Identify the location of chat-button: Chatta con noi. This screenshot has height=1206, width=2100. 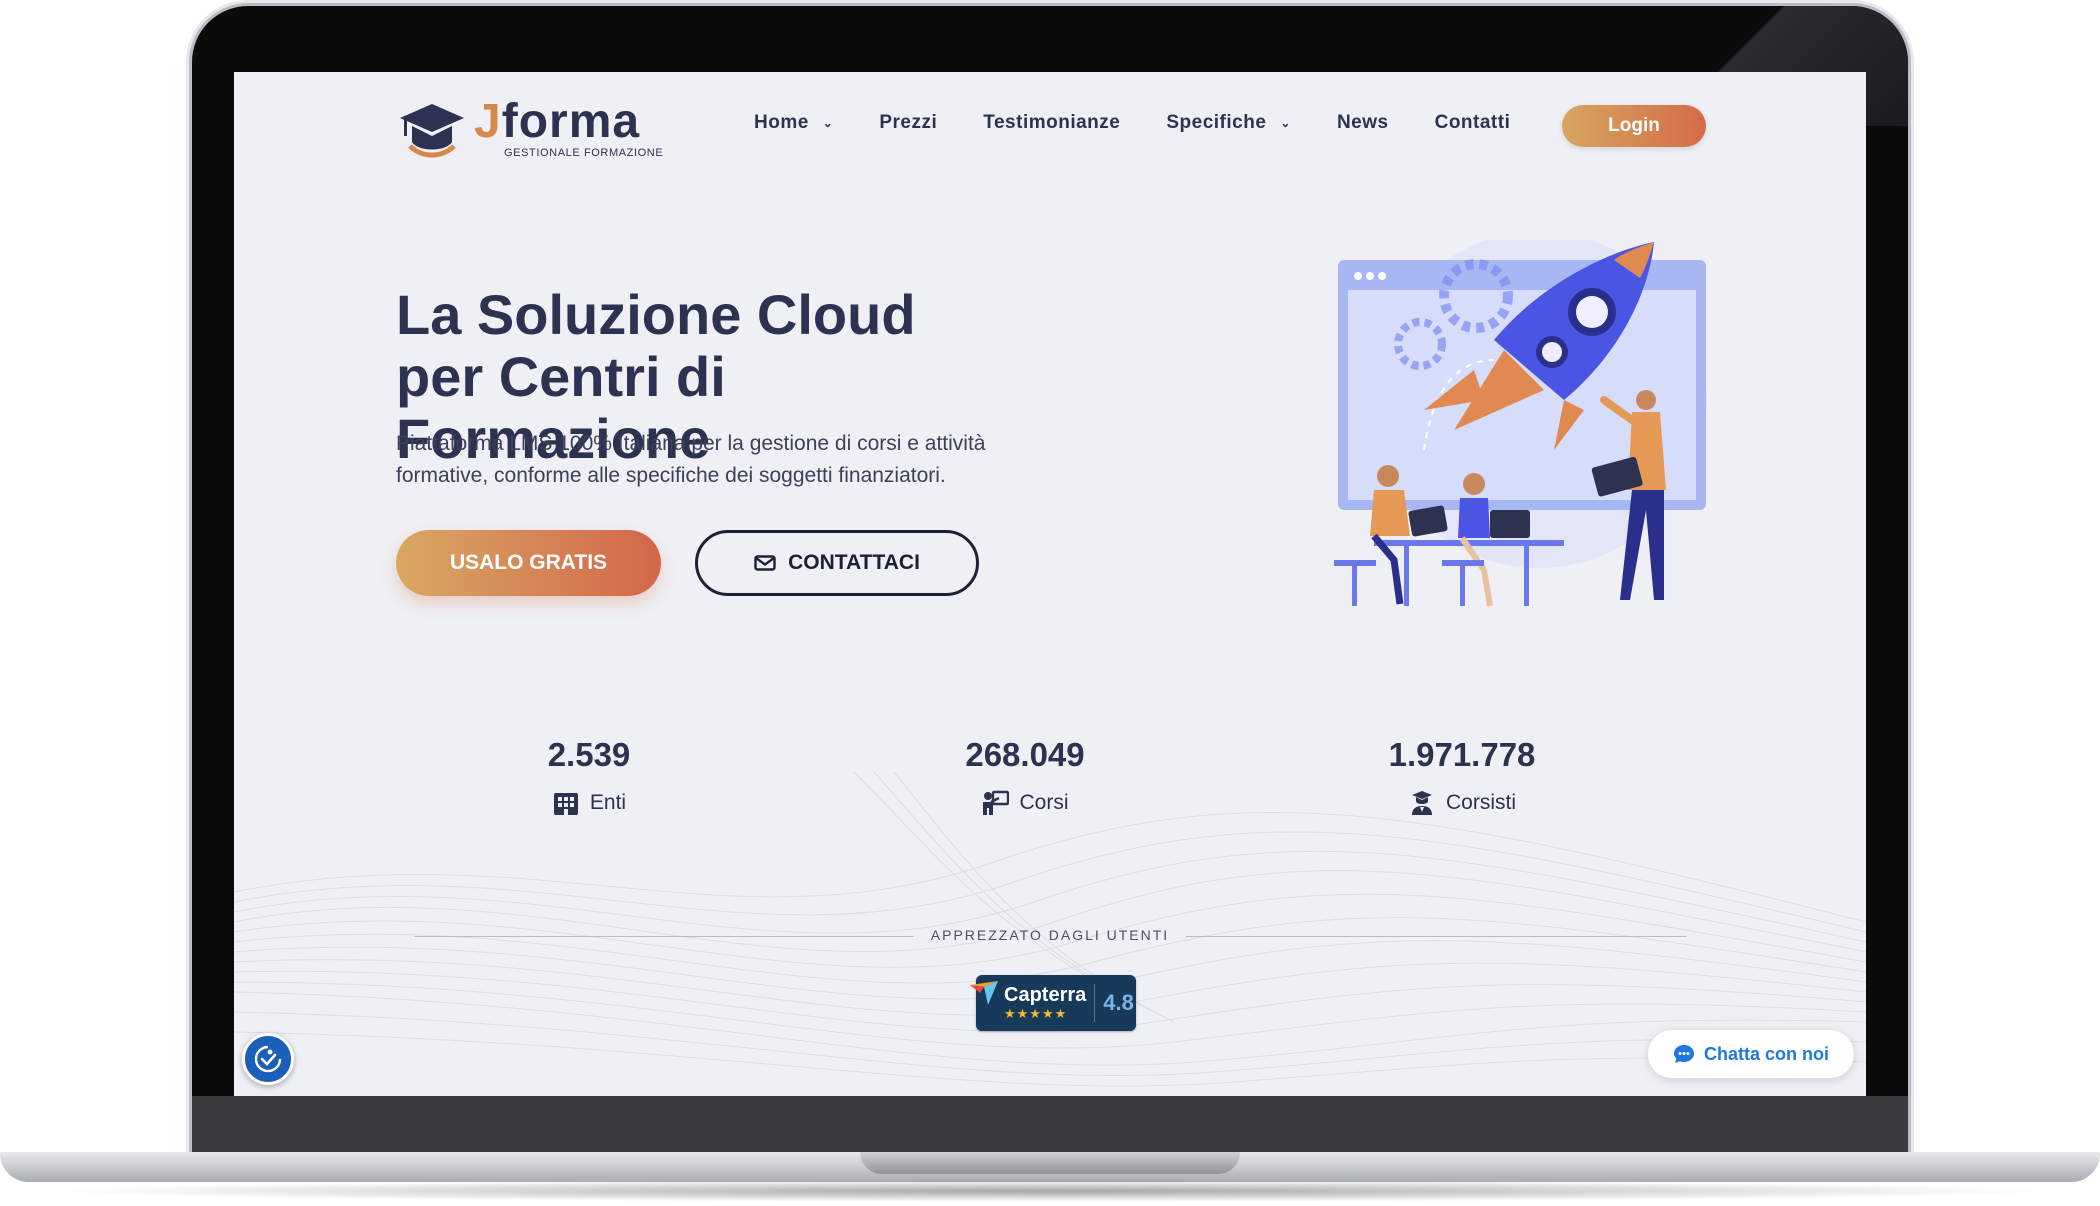
(1751, 1054).